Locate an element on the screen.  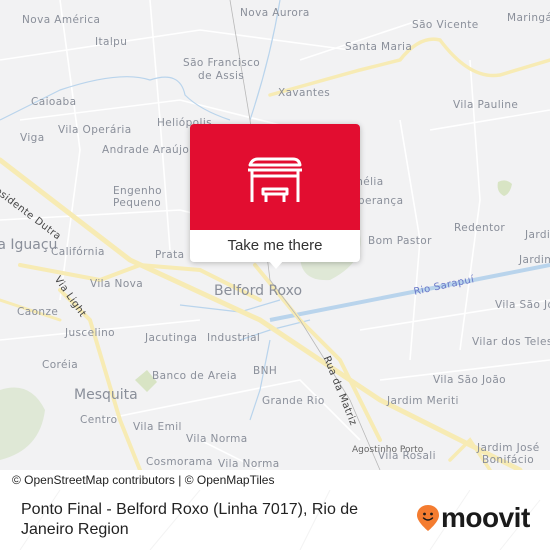
map-label: Santa Maria is located at coordinates (379, 47).